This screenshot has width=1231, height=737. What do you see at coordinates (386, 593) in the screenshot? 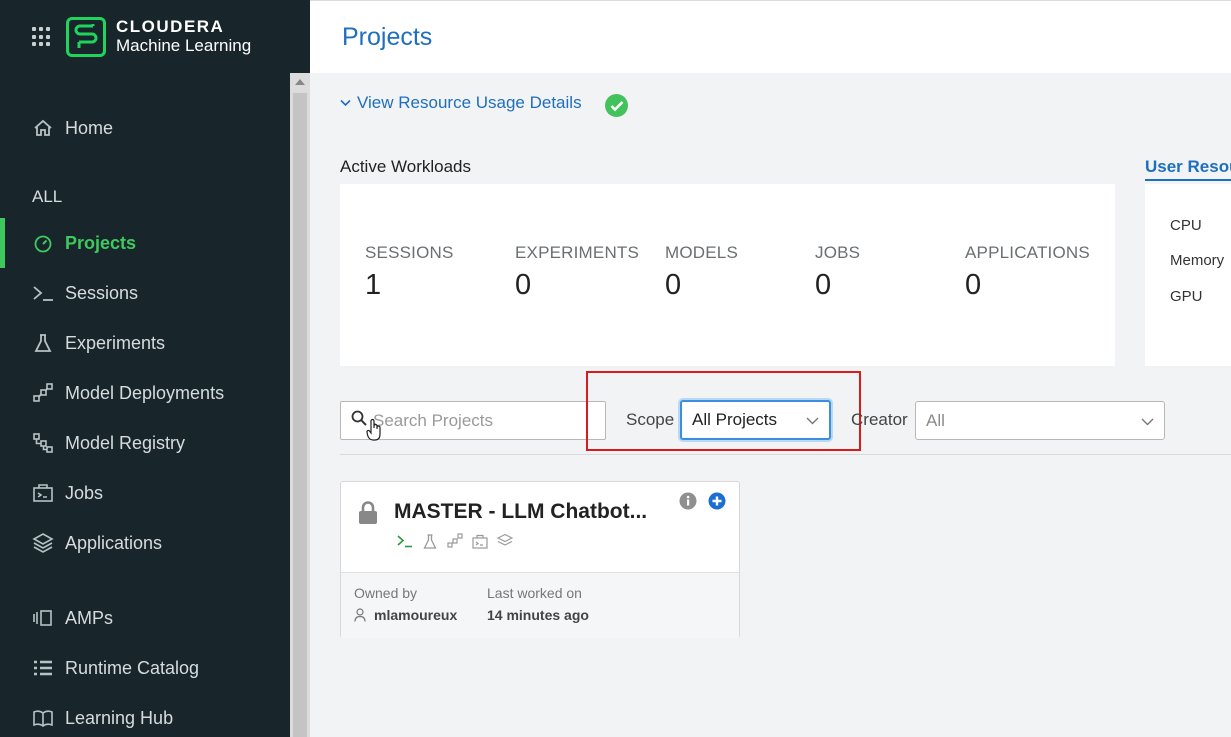
I see `owned-by-label: Owned by` at bounding box center [386, 593].